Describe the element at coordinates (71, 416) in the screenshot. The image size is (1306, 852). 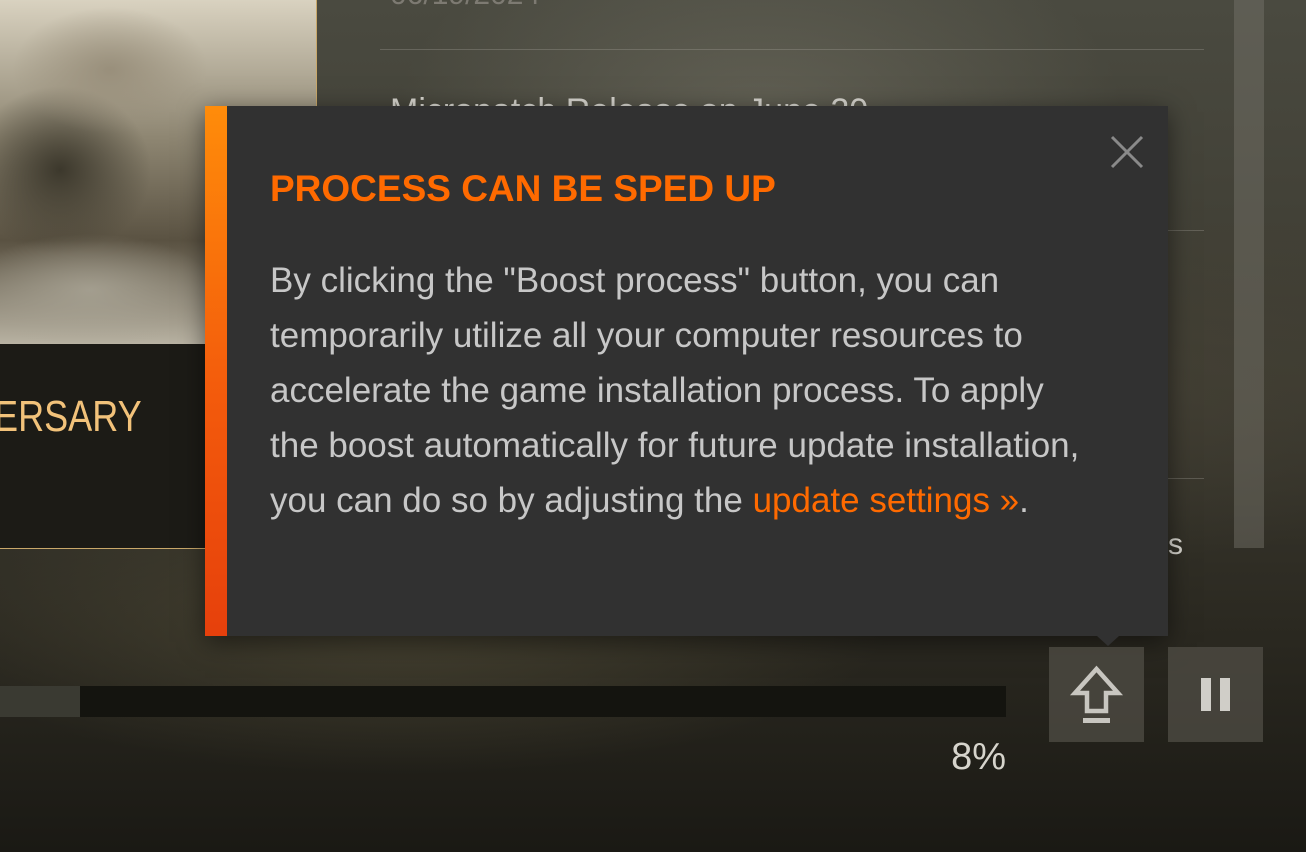
I see `news-card-title: ERSARY` at that location.